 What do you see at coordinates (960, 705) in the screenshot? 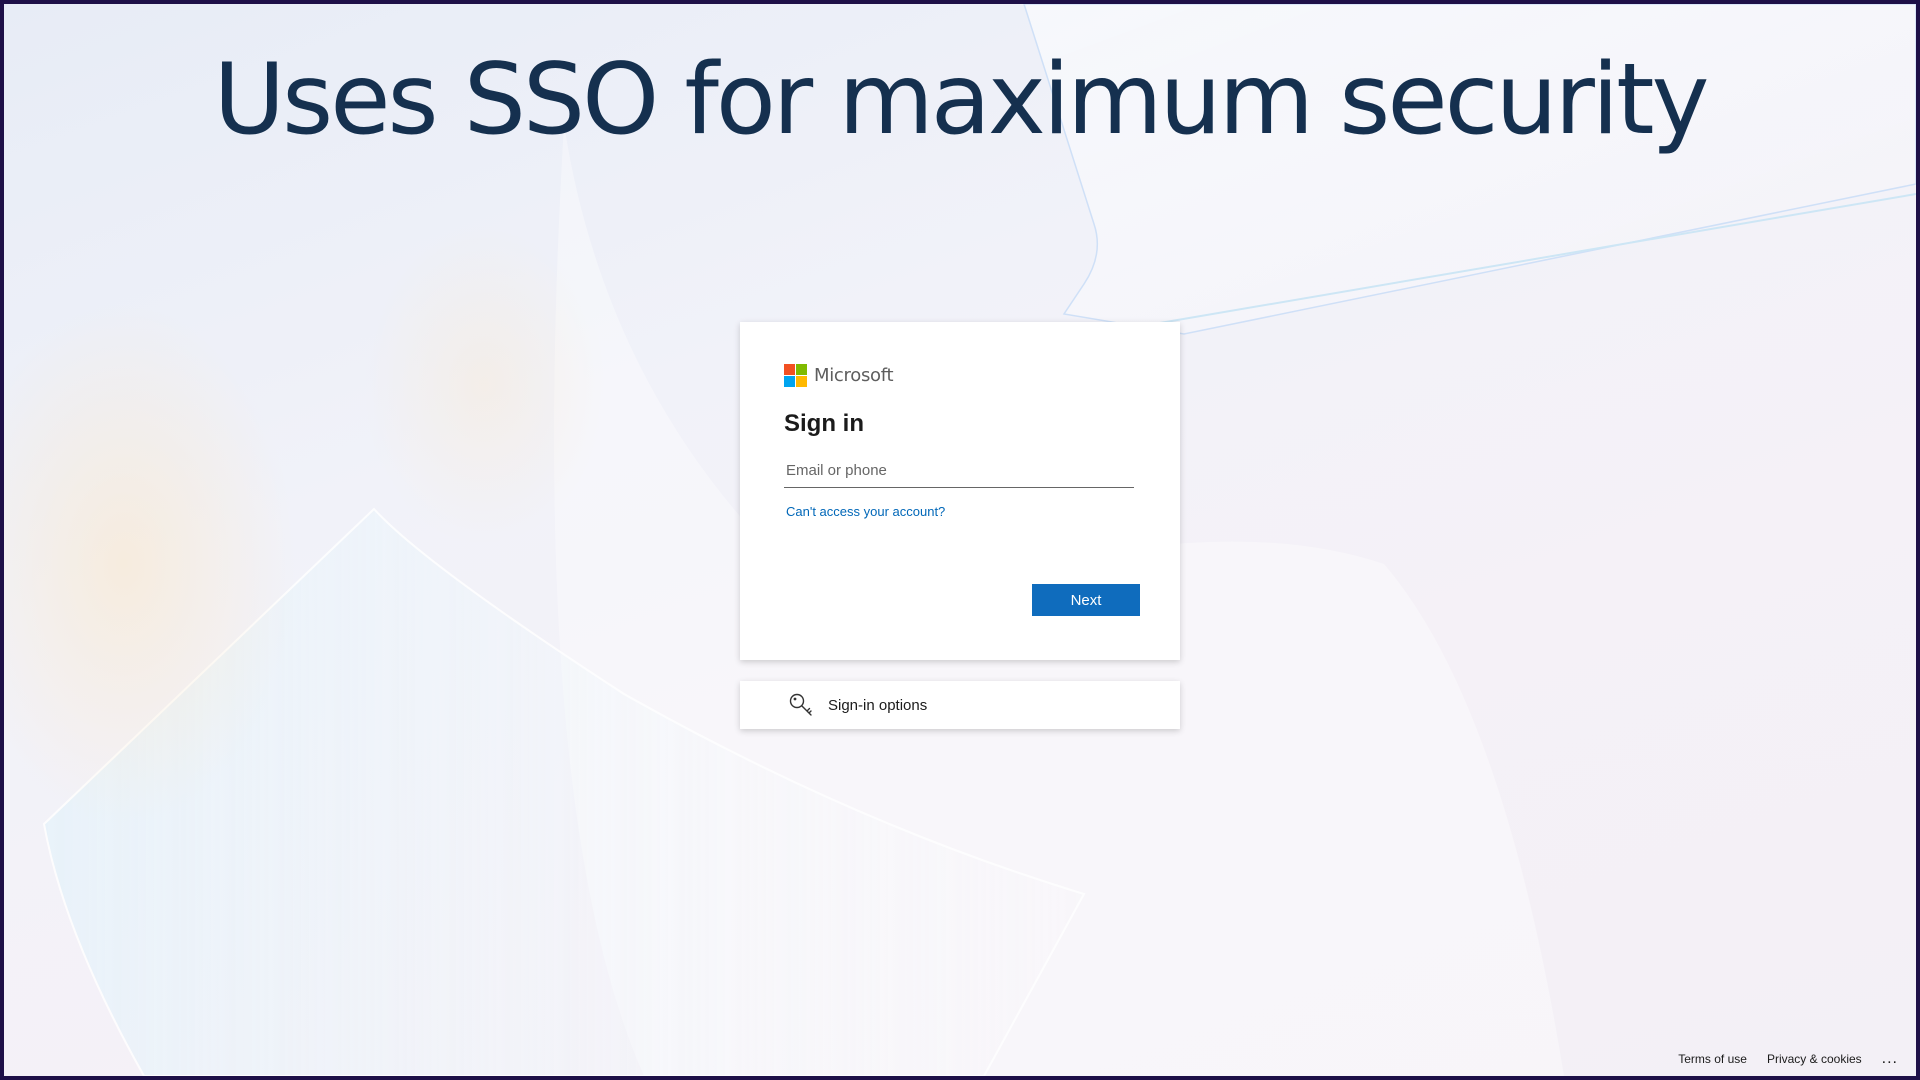
I see `signin-options-button: Sign-in options` at bounding box center [960, 705].